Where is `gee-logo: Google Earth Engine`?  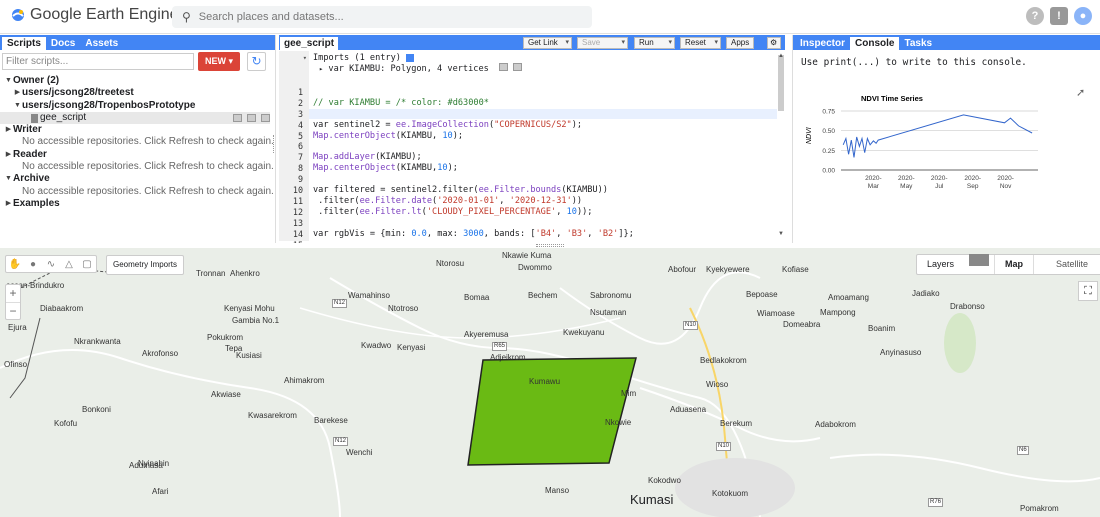
gee-logo: Google Earth Engine is located at coordinates (94, 15).